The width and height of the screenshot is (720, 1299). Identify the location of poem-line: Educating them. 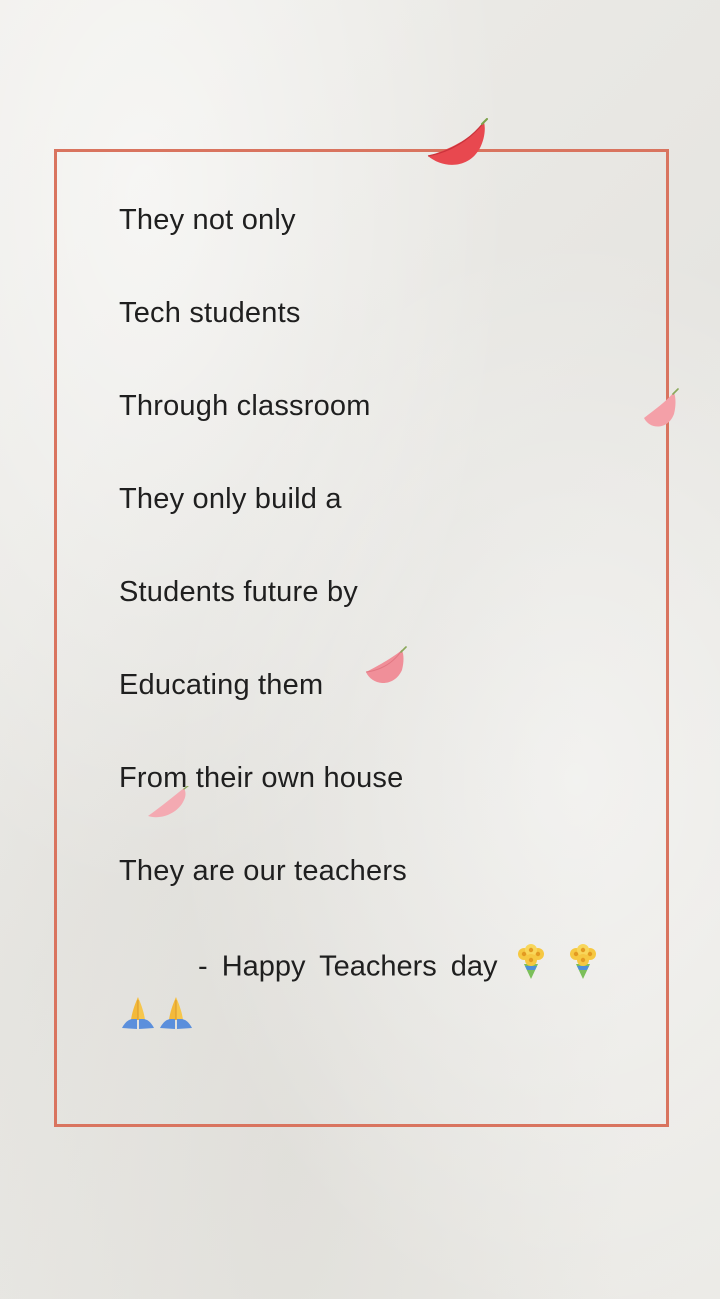
(221, 685).